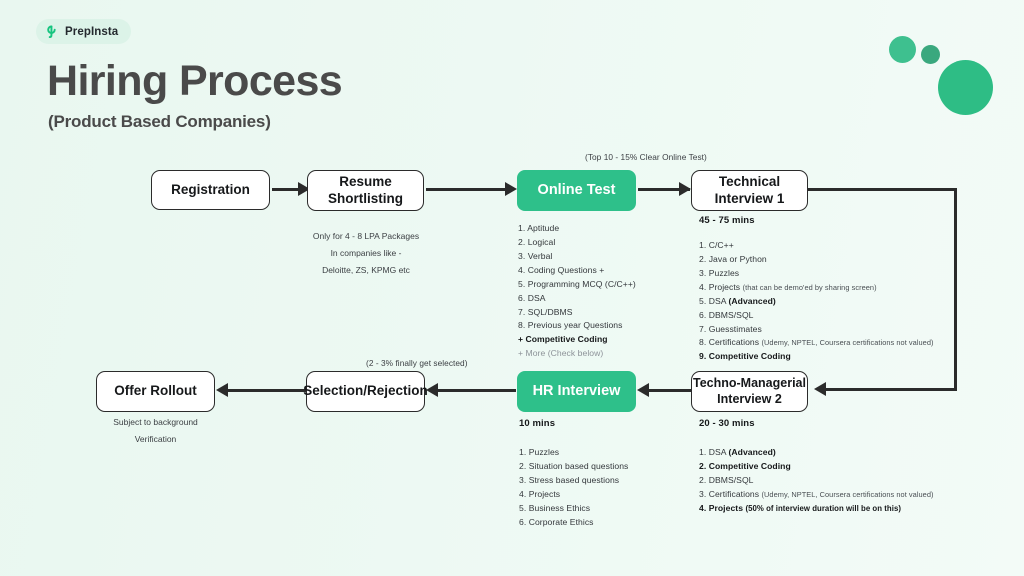 This screenshot has width=1024, height=576. I want to click on edge-wrap-vertical, so click(955, 289).